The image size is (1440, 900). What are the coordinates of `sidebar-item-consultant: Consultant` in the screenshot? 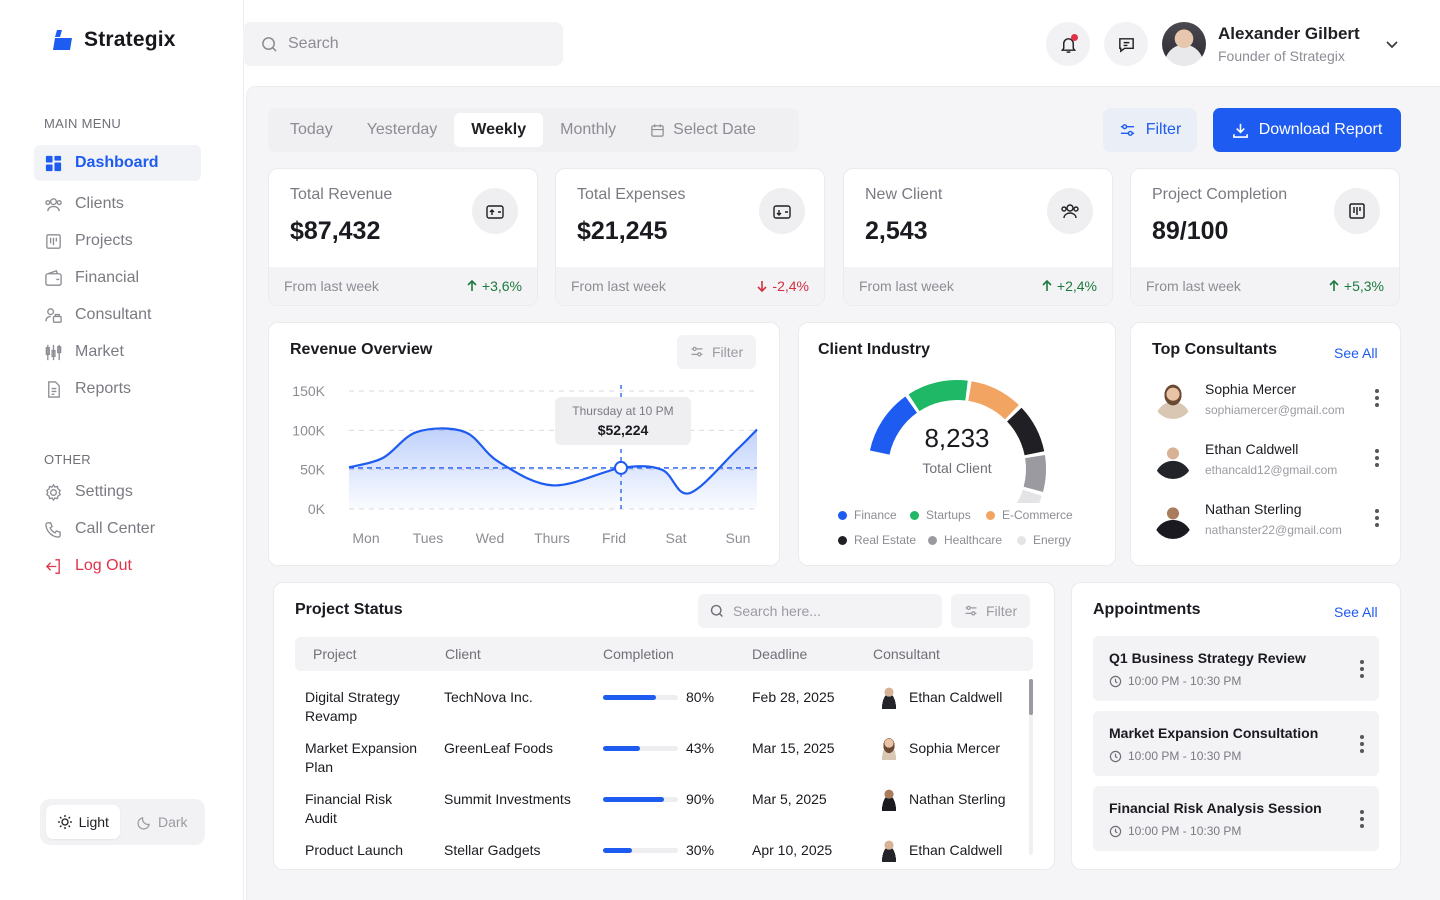 It's located at (117, 315).